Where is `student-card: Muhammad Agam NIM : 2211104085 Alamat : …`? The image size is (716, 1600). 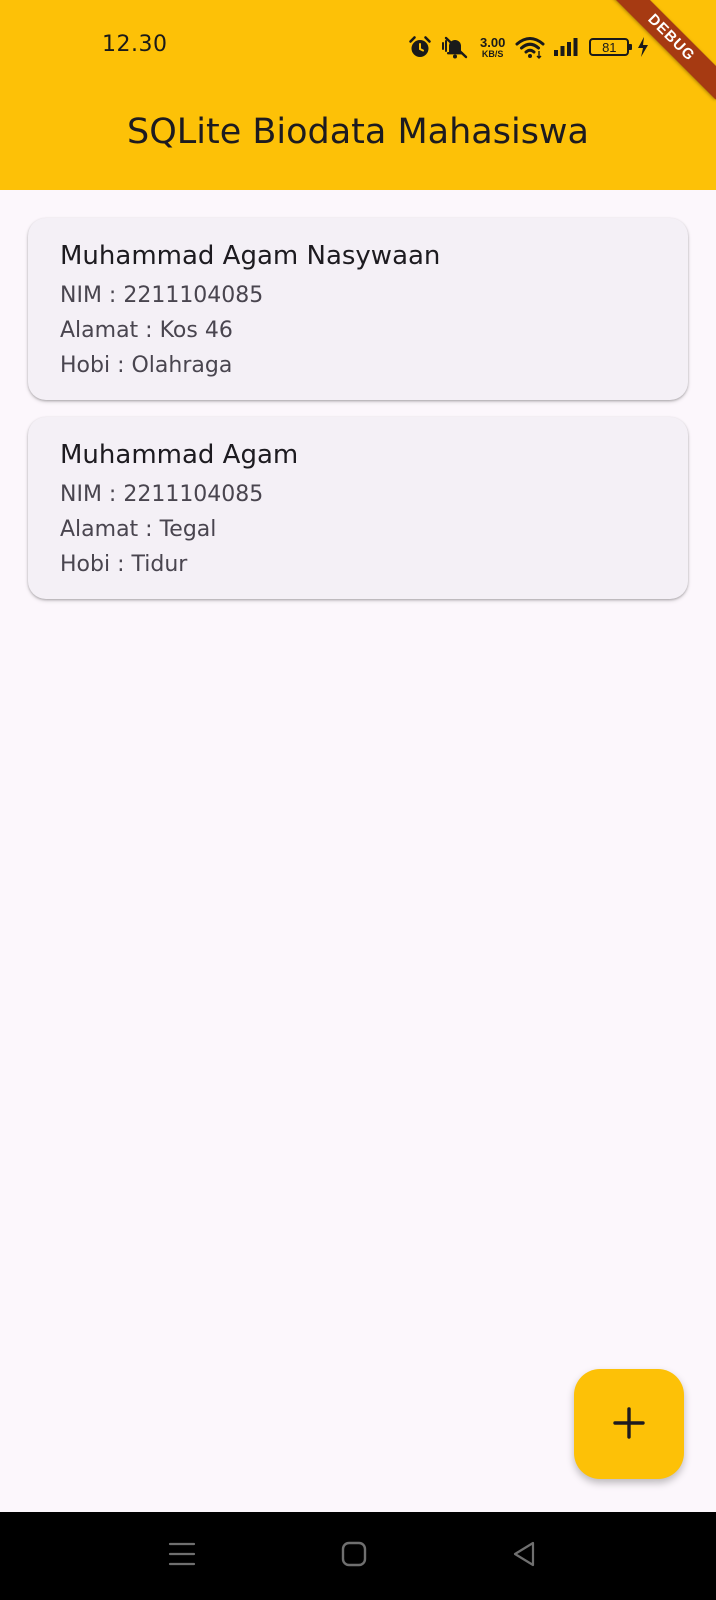
student-card: Muhammad Agam NIM : 2211104085 Alamat : … is located at coordinates (358, 508).